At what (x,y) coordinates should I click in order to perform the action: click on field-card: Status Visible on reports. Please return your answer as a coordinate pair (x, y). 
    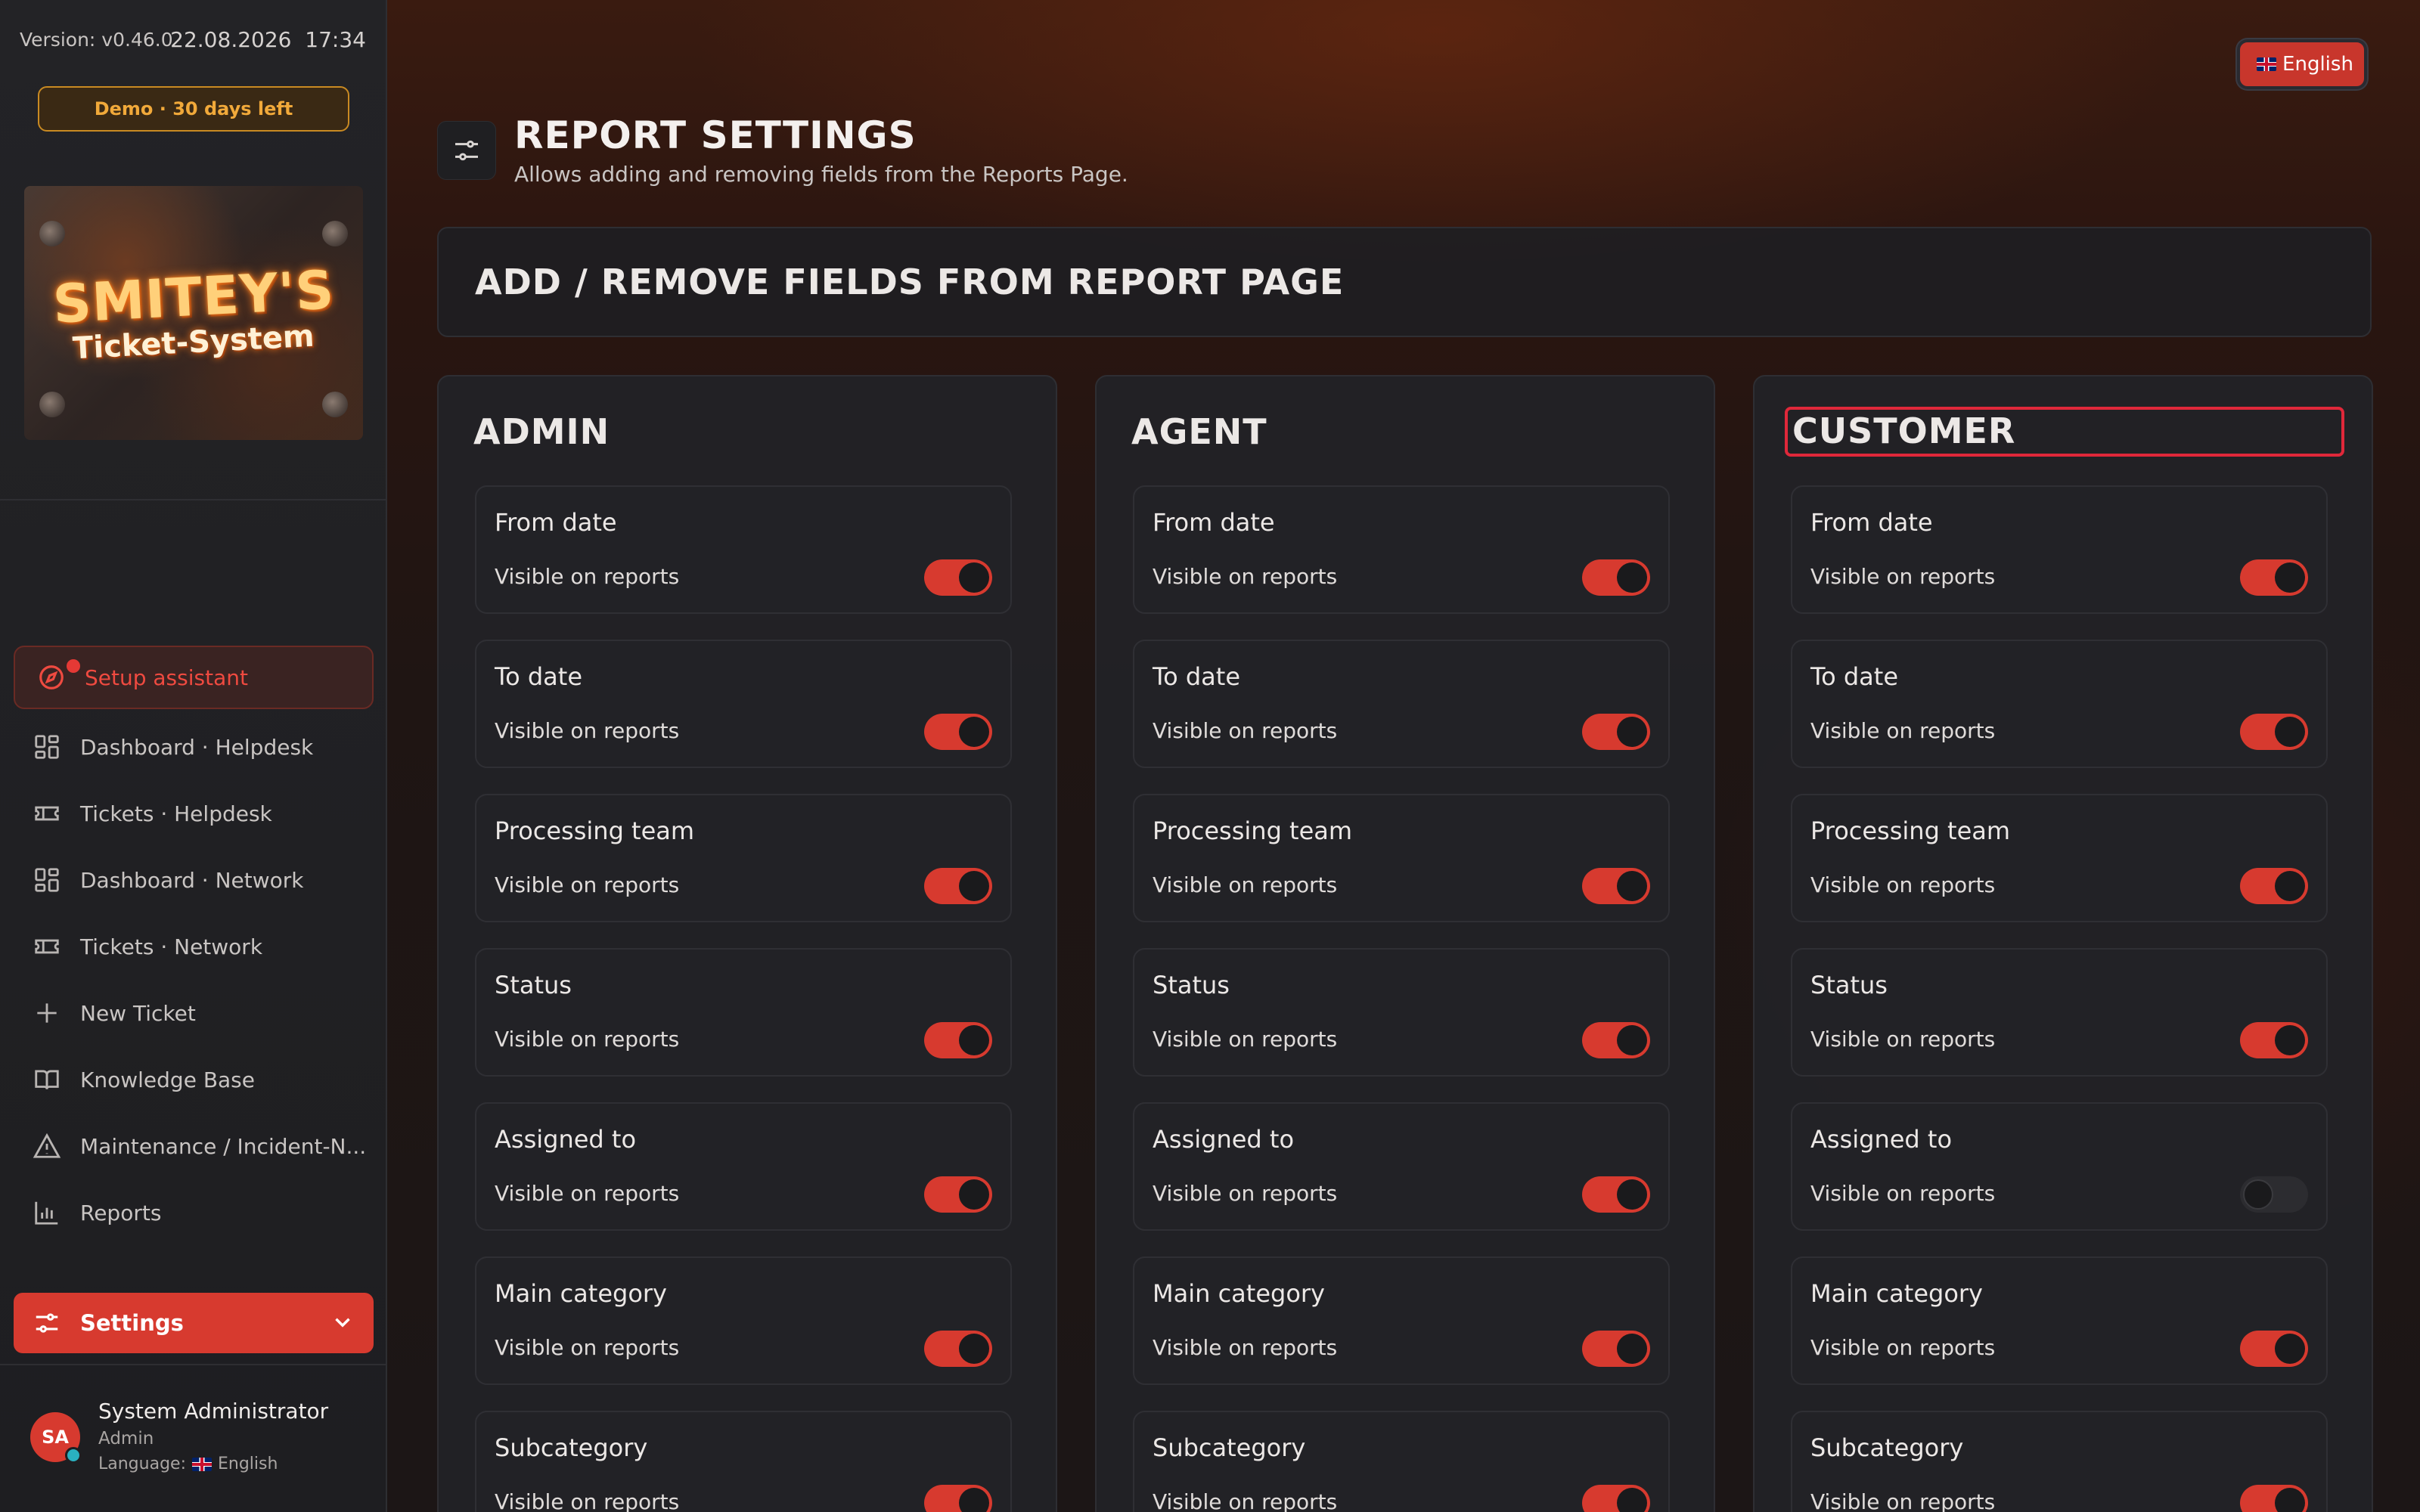
    Looking at the image, I should click on (2059, 1012).